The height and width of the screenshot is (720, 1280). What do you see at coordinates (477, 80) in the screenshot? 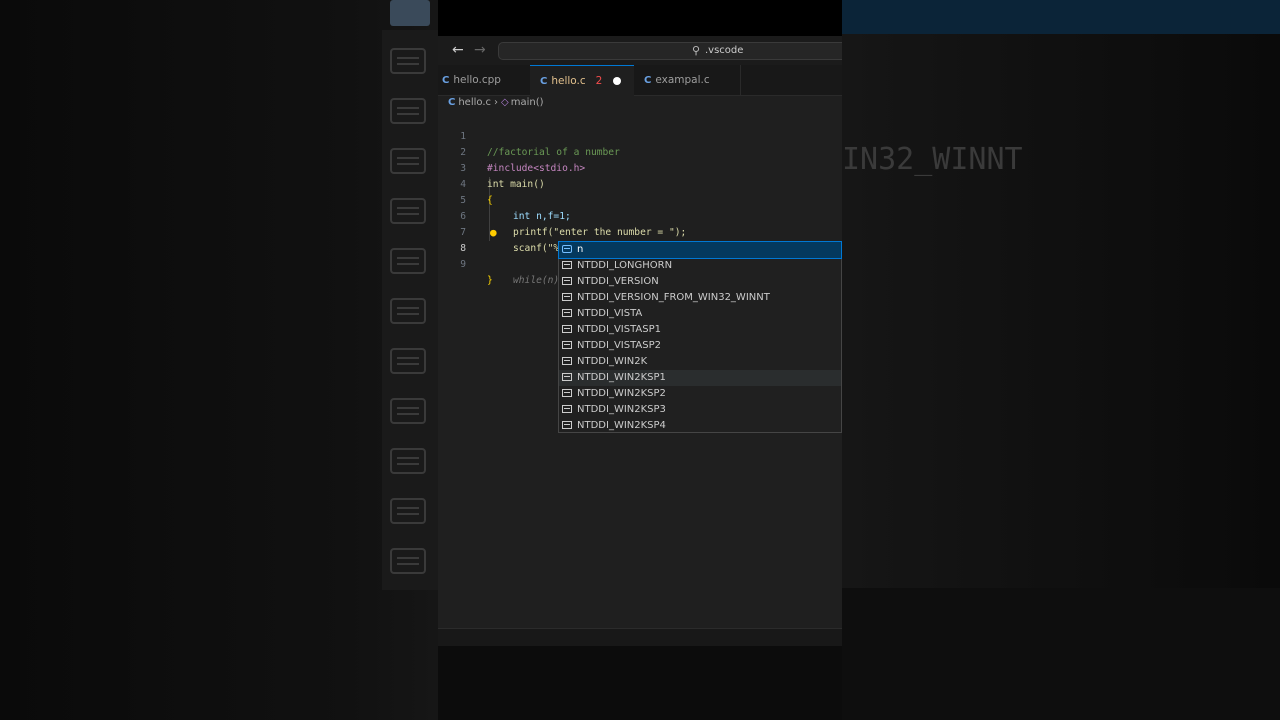
I see `tab-label: hello.cpp` at bounding box center [477, 80].